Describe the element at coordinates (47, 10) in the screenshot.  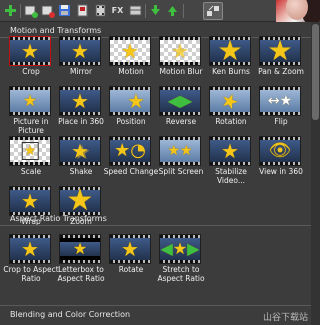
I see `remove-media-icon` at that location.